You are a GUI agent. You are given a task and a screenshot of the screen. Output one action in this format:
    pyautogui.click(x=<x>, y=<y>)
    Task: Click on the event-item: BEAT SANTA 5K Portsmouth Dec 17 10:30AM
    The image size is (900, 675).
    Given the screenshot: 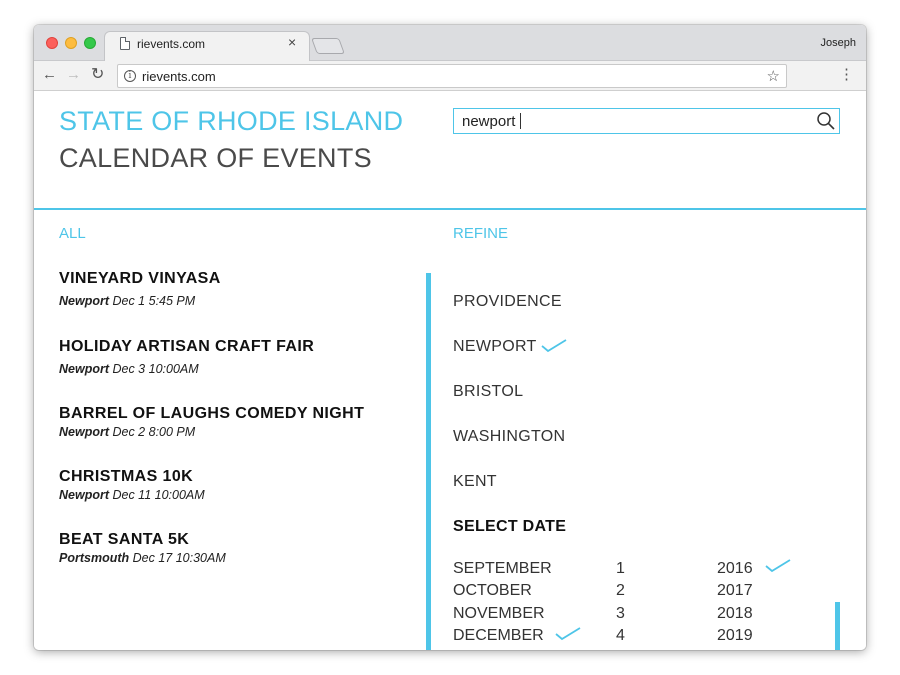 What is the action you would take?
    pyautogui.click(x=142, y=548)
    